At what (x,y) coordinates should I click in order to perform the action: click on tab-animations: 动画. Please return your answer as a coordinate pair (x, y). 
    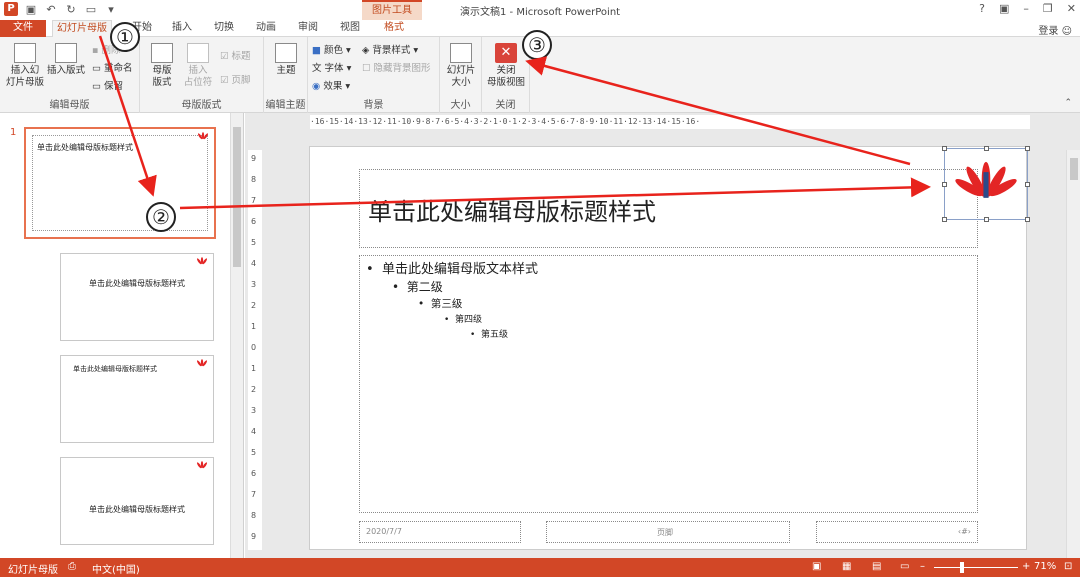
    Looking at the image, I should click on (266, 28).